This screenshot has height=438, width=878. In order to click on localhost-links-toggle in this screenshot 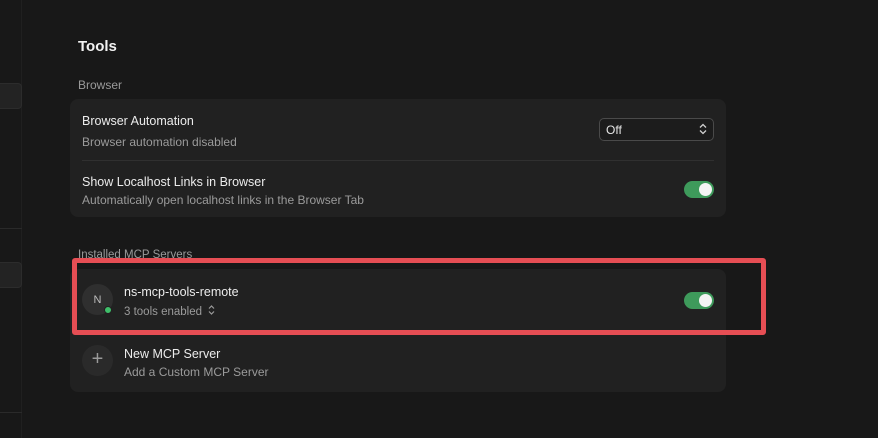, I will do `click(699, 189)`.